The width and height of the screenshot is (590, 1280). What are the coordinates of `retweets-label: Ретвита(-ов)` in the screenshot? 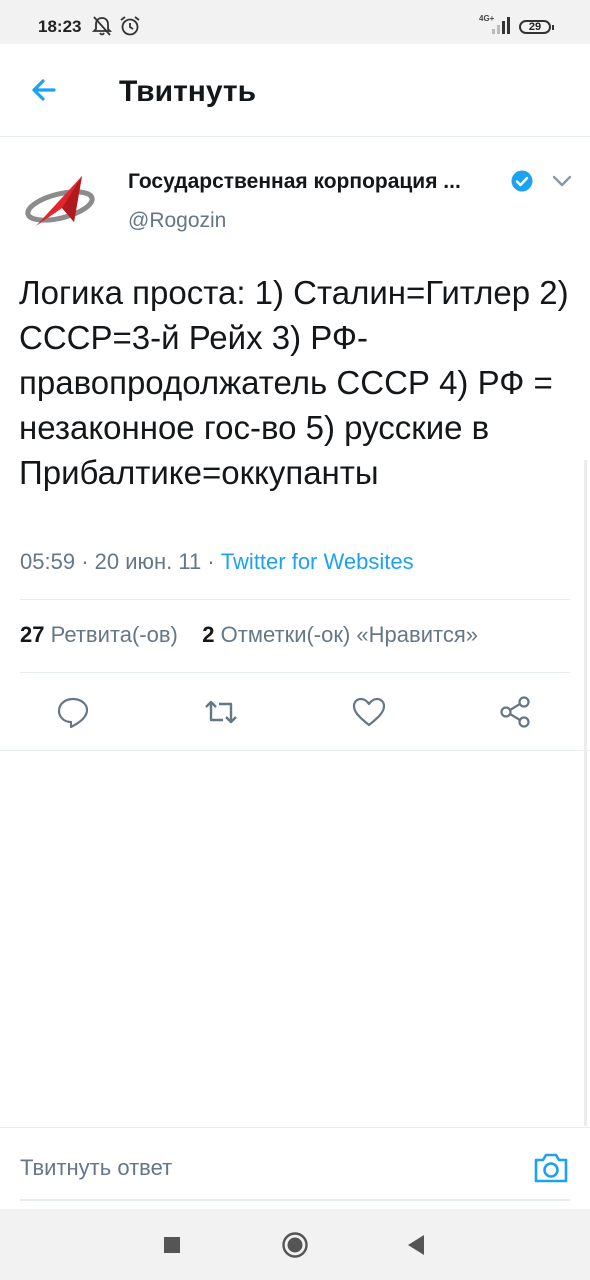 It's located at (114, 634).